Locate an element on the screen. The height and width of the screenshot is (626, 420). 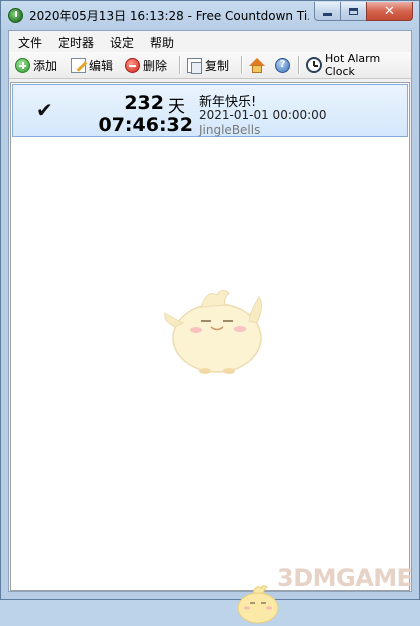
hot-alarm-clock-button: Hot Alarm Clock is located at coordinates (358, 65).